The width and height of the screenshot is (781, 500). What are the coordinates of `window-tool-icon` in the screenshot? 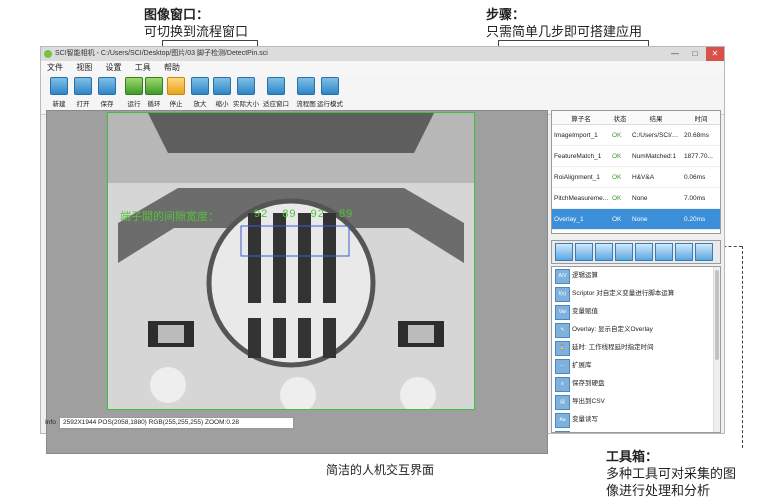 It's located at (704, 252).